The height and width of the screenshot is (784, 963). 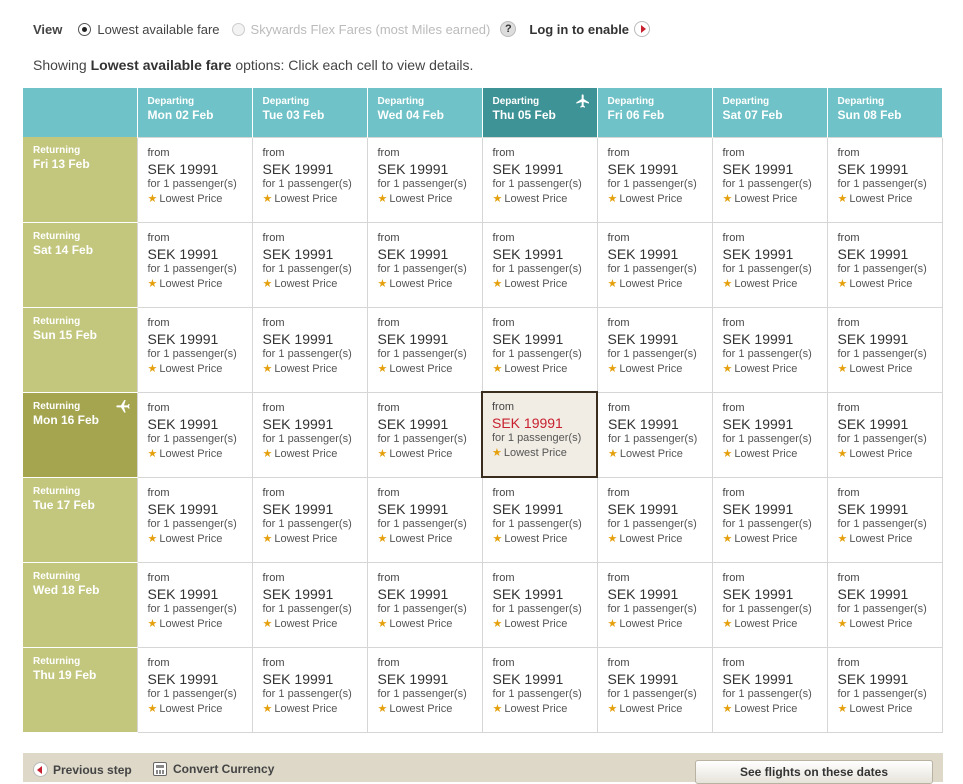 What do you see at coordinates (80, 180) in the screenshot?
I see `return-header-0: Returning Fri 13 Feb` at bounding box center [80, 180].